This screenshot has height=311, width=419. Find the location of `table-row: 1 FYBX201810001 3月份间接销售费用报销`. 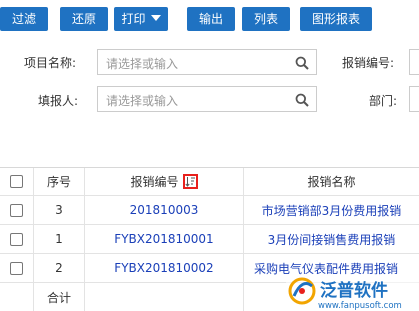

table-row: 1 FYBX201810001 3月份间接销售费用报销 is located at coordinates (209, 239).